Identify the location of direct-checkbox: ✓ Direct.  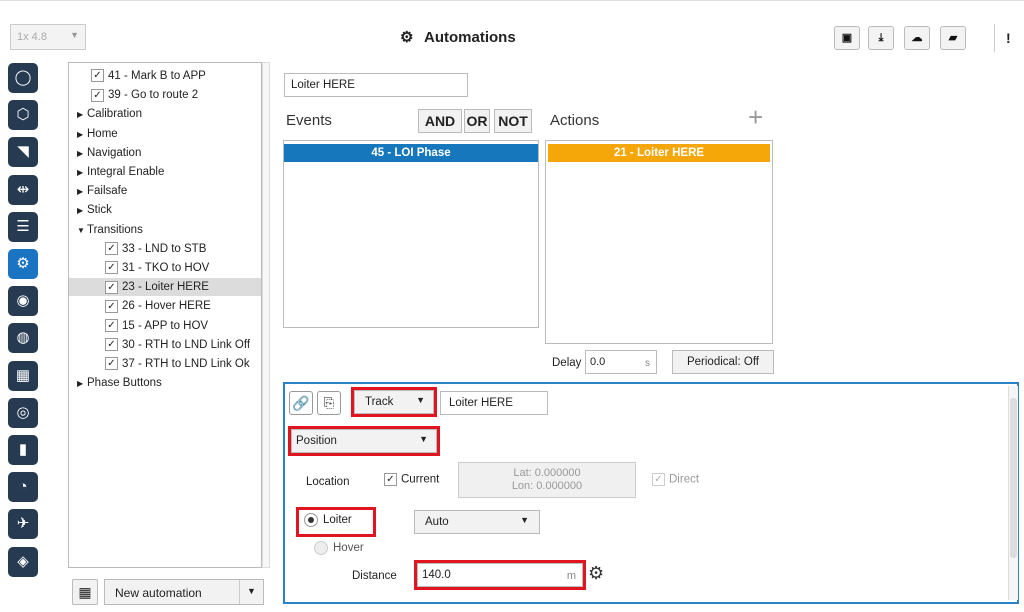
(675, 479).